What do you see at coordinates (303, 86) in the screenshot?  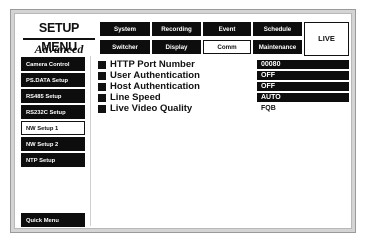 I see `host-authentication-field: OFF` at bounding box center [303, 86].